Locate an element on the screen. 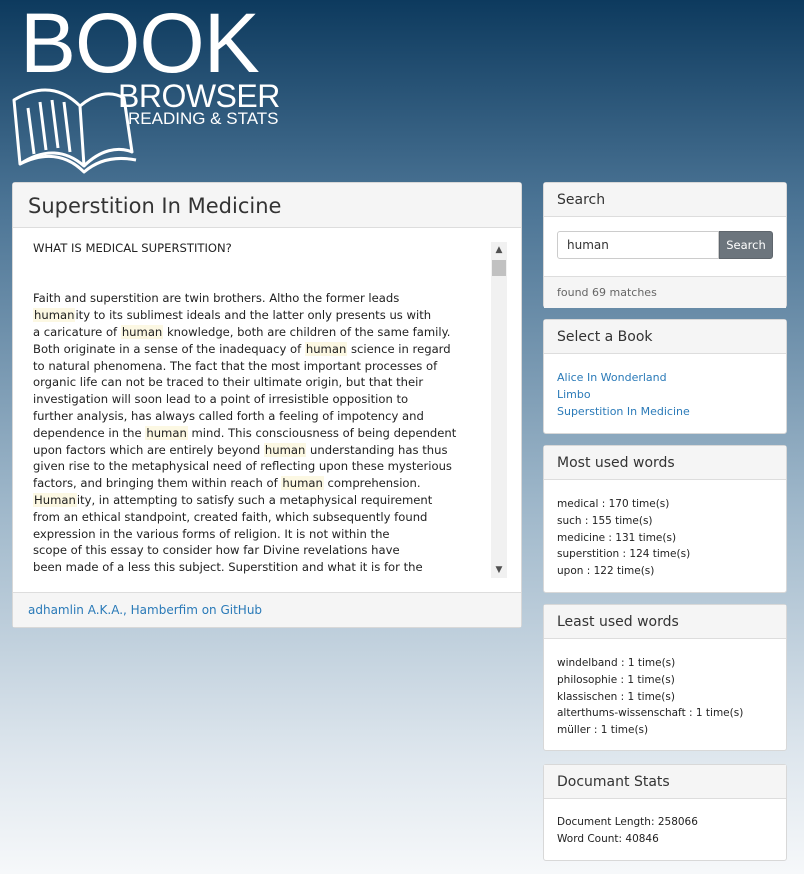 This screenshot has height=874, width=804. text-segment: WHAT IS MEDICAL SUPERSTITION? is located at coordinates (132, 248).